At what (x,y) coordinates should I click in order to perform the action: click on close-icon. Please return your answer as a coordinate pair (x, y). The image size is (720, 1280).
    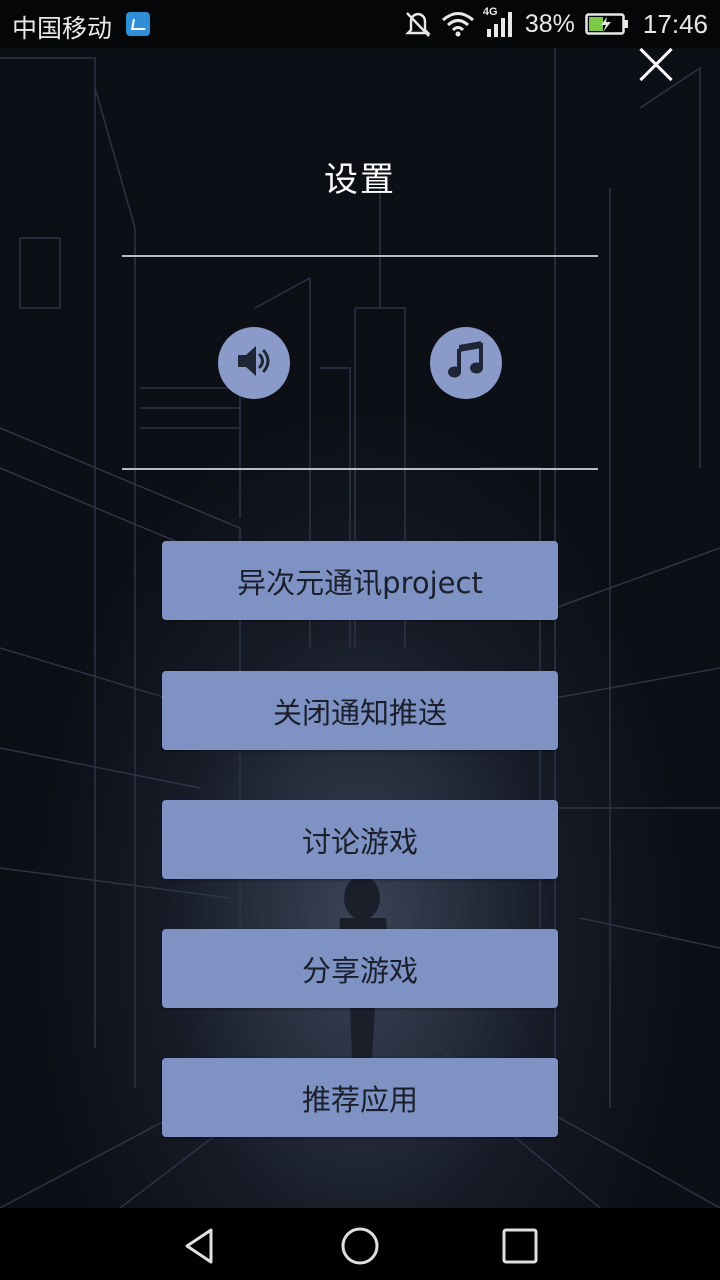
    Looking at the image, I should click on (655, 65).